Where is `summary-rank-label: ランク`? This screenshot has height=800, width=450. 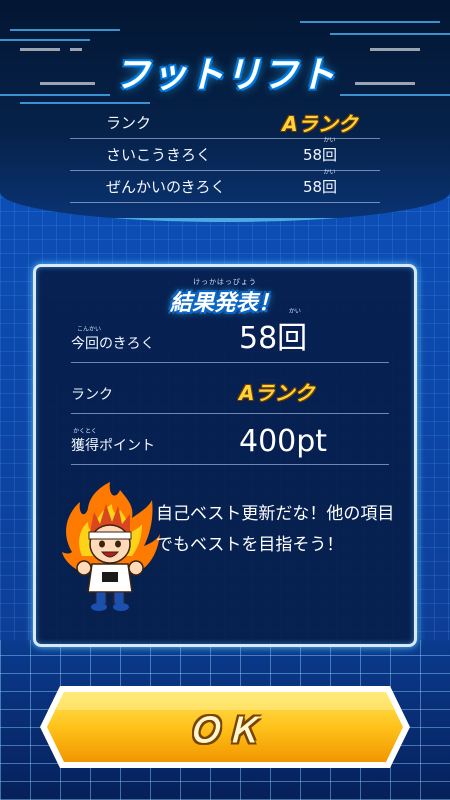
summary-rank-label: ランク is located at coordinates (129, 123).